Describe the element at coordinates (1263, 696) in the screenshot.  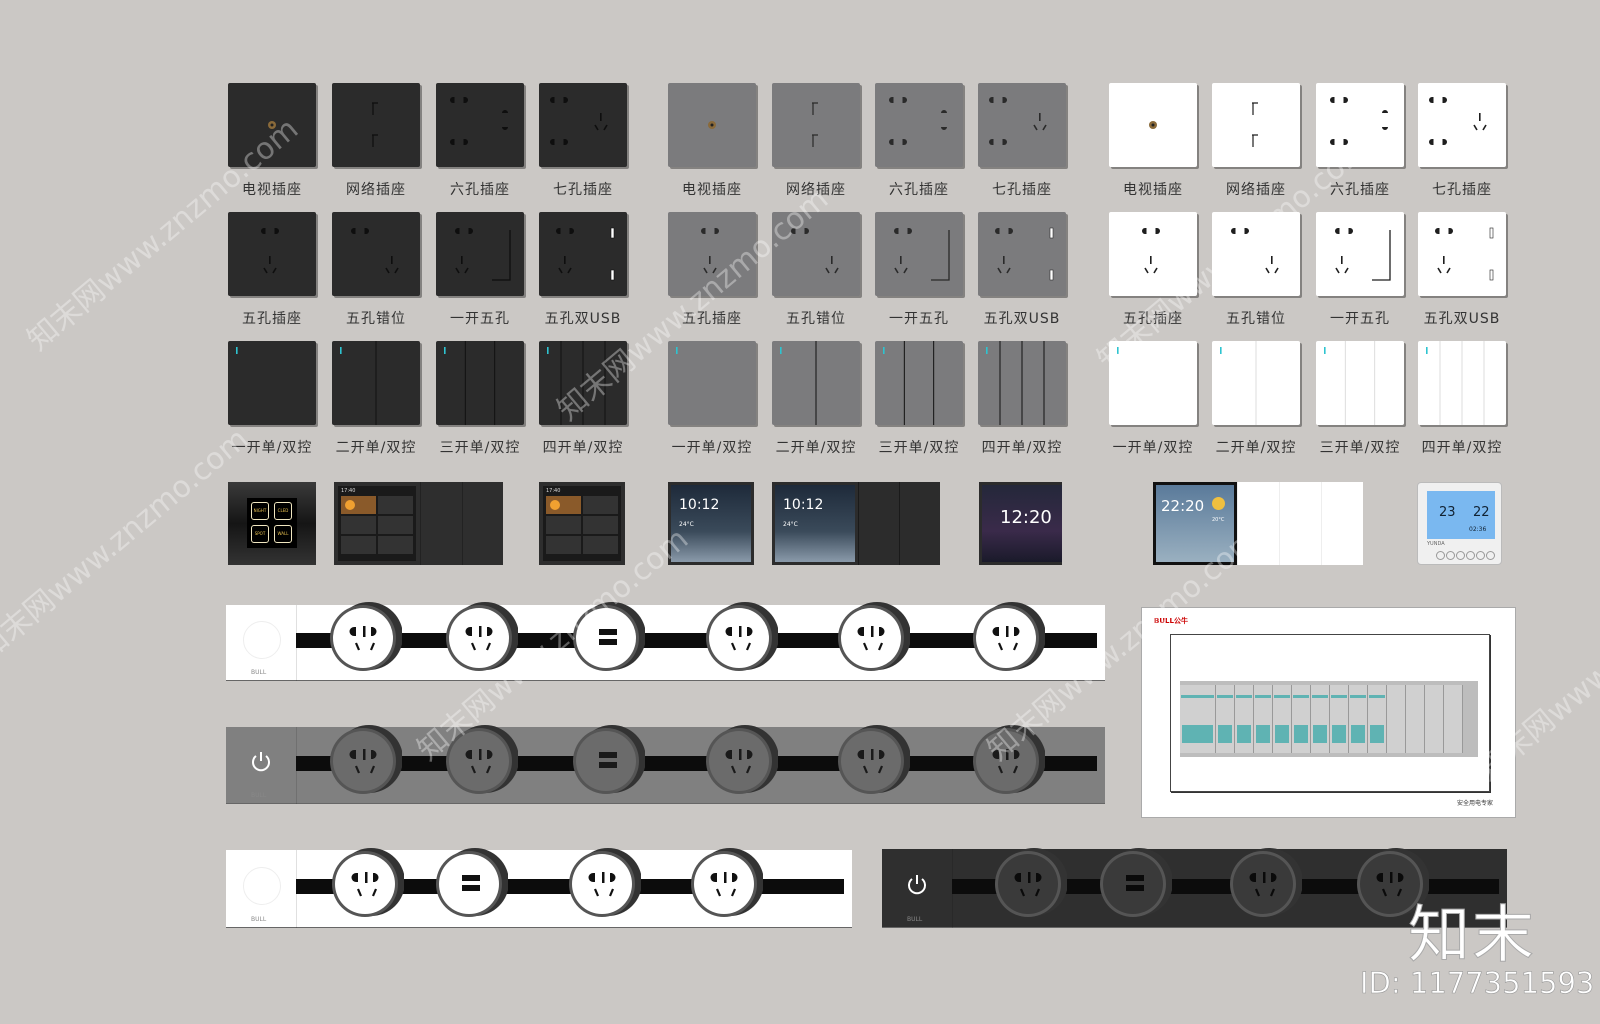
I see `breaker-band` at that location.